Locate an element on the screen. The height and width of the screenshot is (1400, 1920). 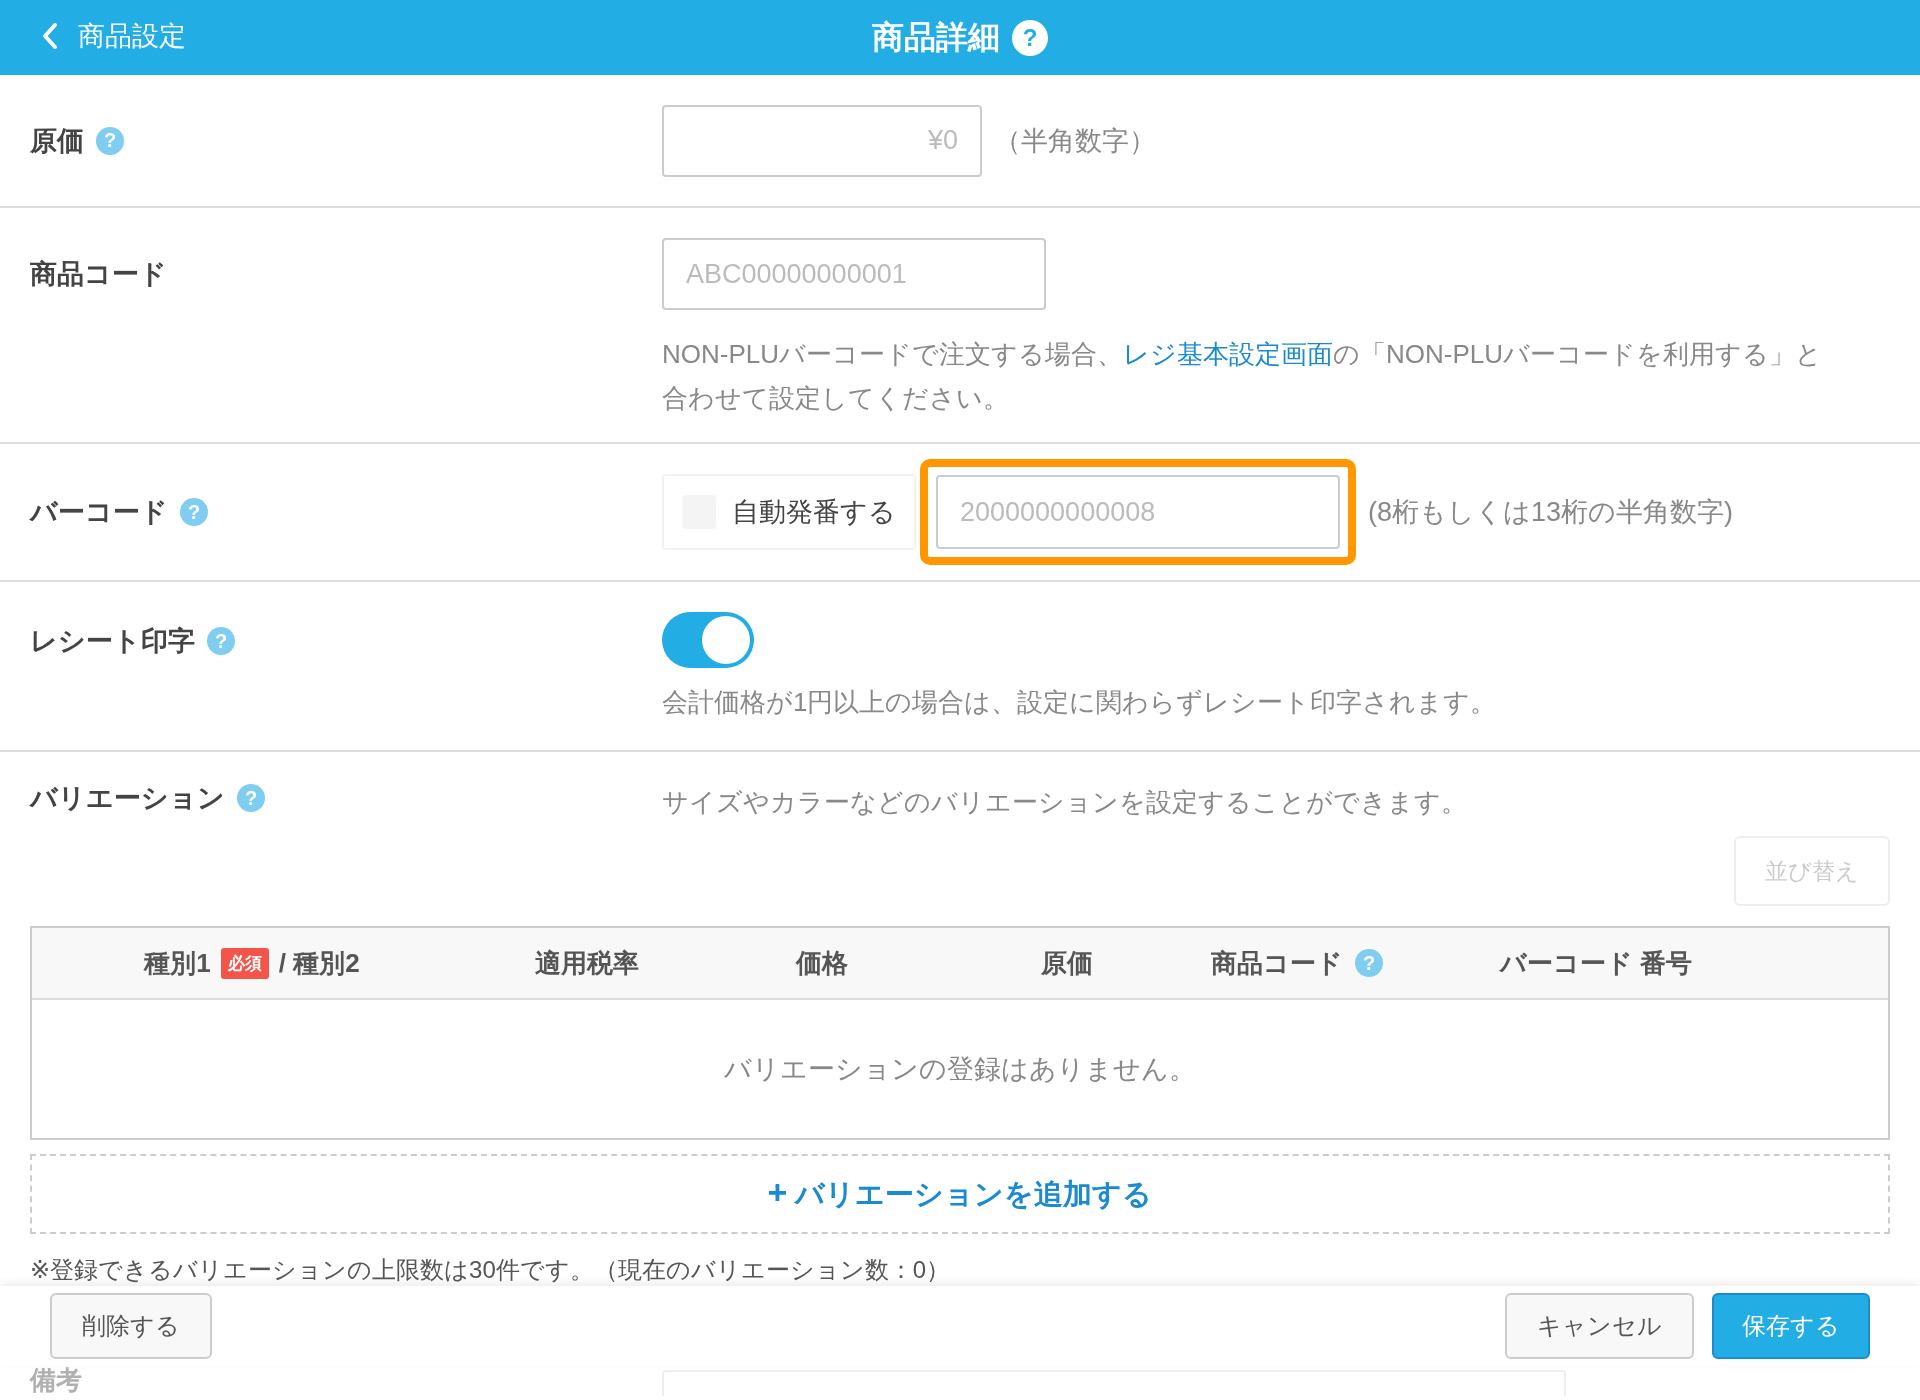
toggle-switch is located at coordinates (708, 640).